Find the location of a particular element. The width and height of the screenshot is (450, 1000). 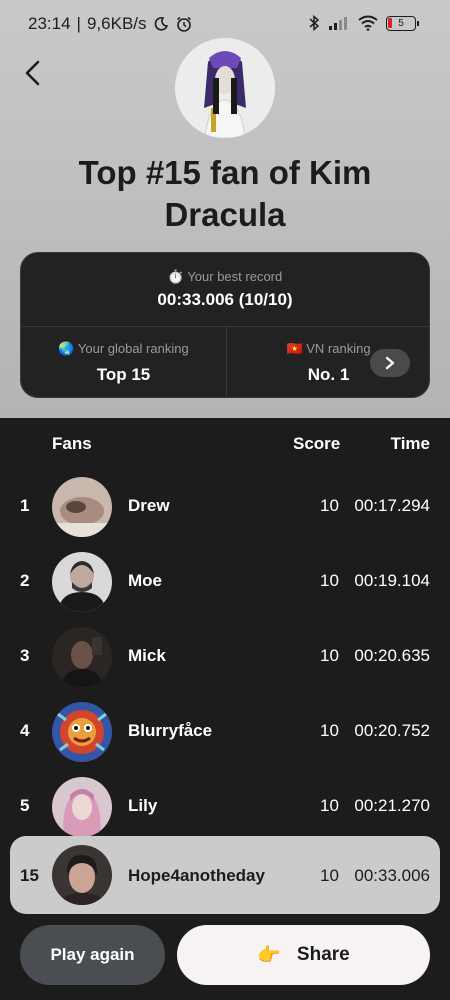

battery-icon: 5 is located at coordinates (402, 23).